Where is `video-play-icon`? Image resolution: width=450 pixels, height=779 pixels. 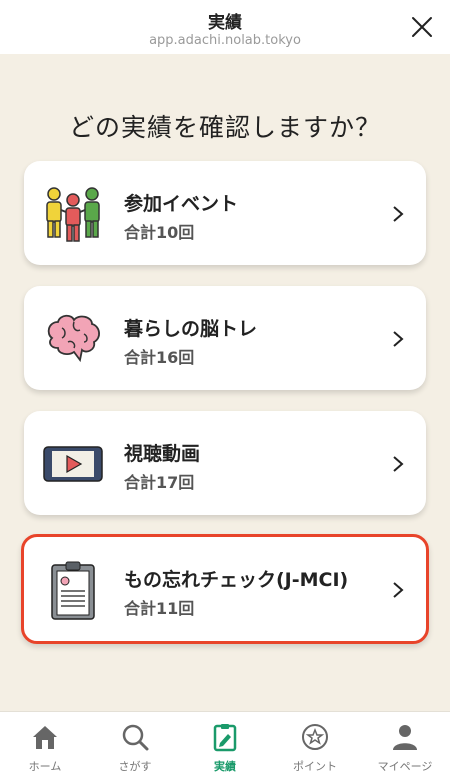 video-play-icon is located at coordinates (73, 464).